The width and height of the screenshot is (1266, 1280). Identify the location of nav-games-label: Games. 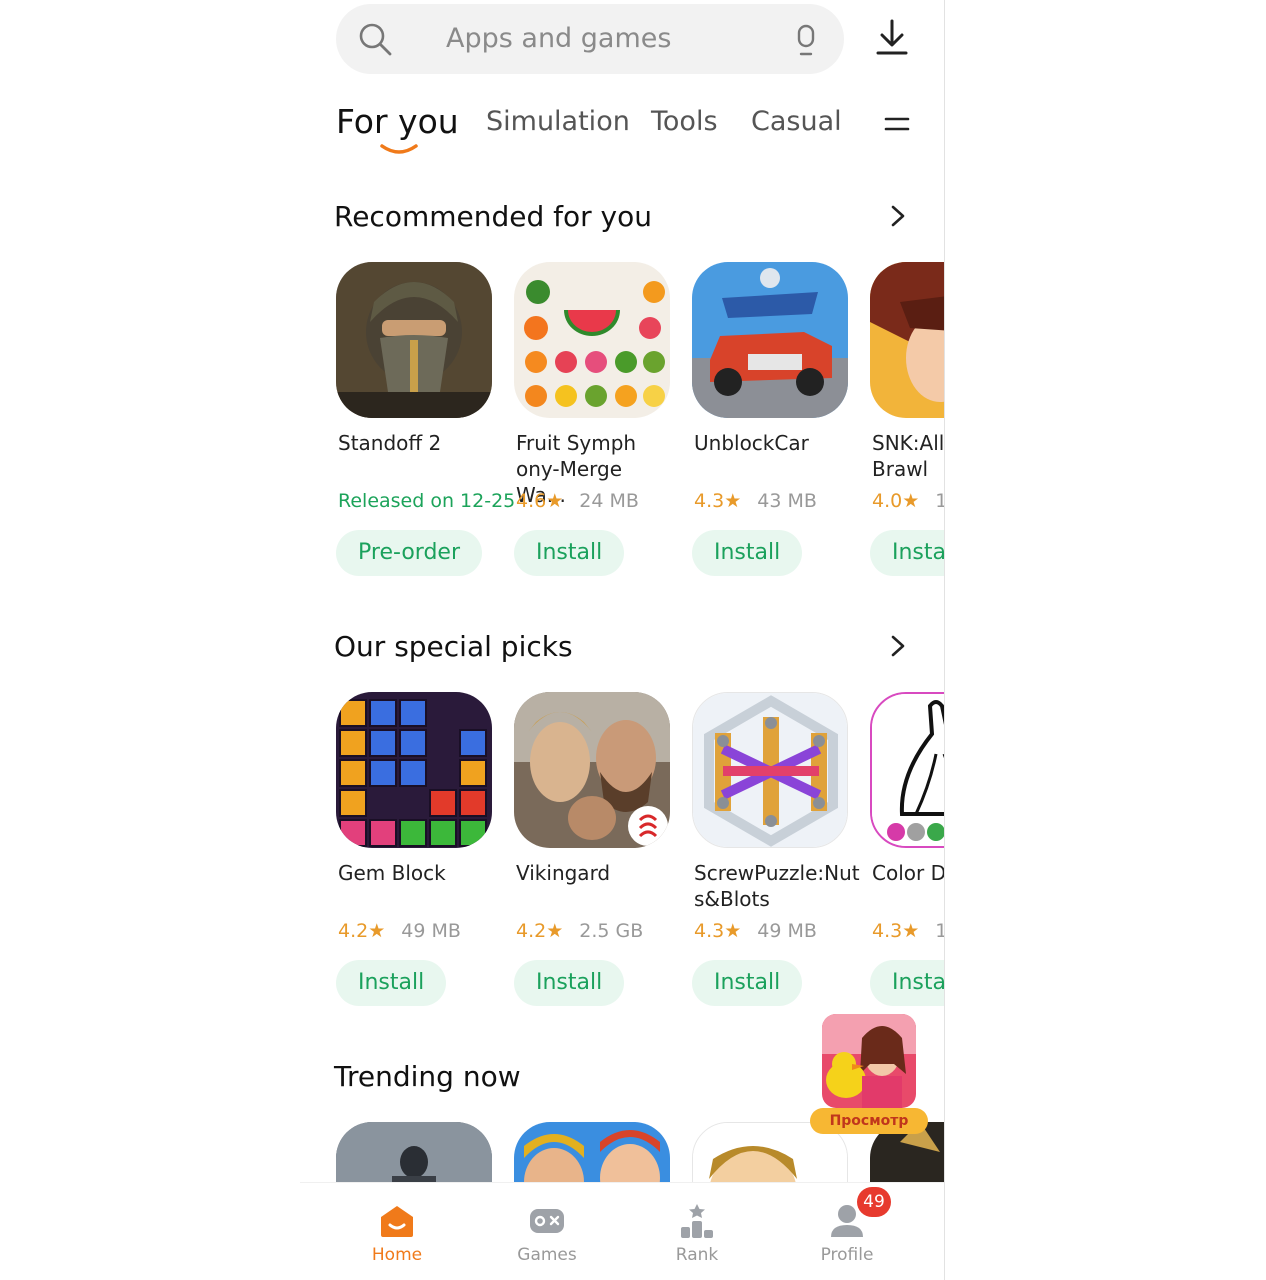
(547, 1255).